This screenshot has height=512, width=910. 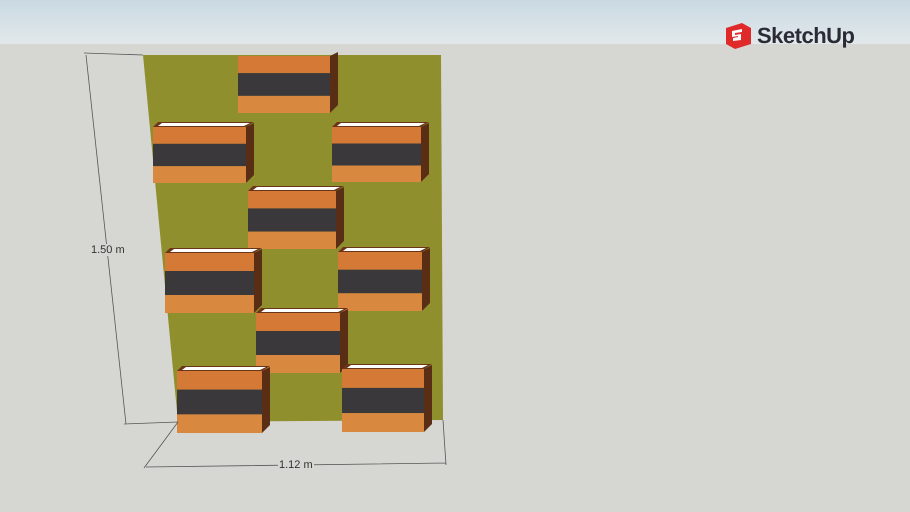 I want to click on logo-text: SketchUp, so click(x=805, y=36).